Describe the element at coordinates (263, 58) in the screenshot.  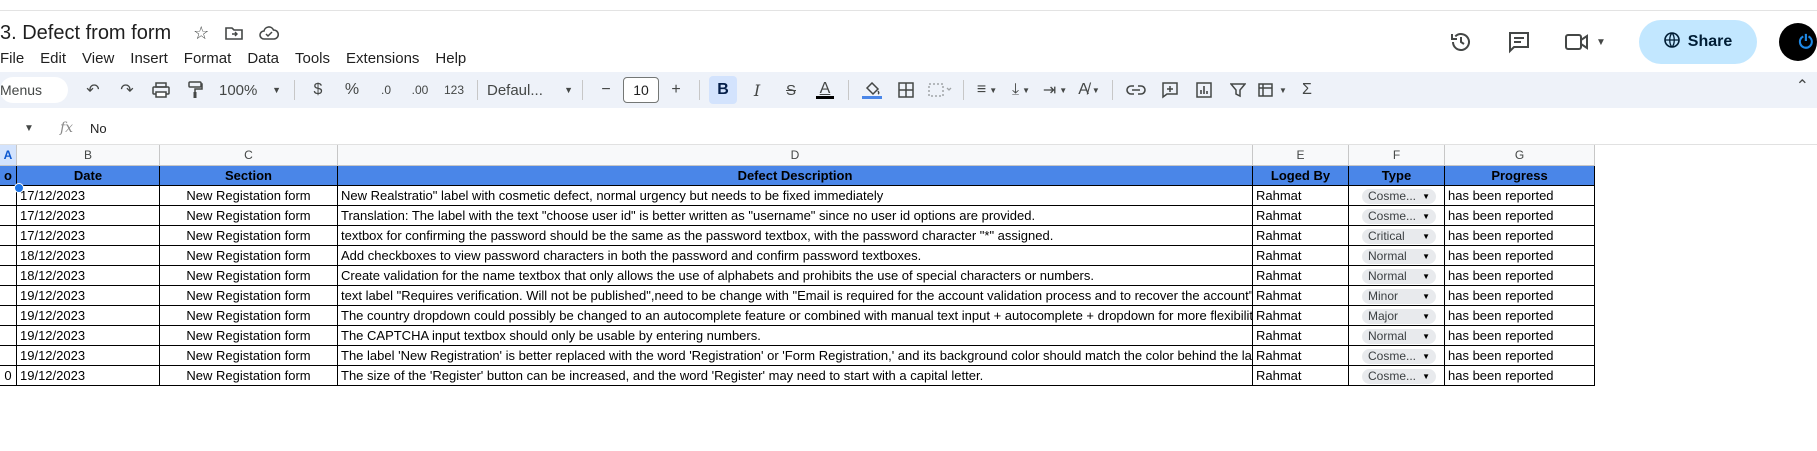
I see `menu-data: Data` at that location.